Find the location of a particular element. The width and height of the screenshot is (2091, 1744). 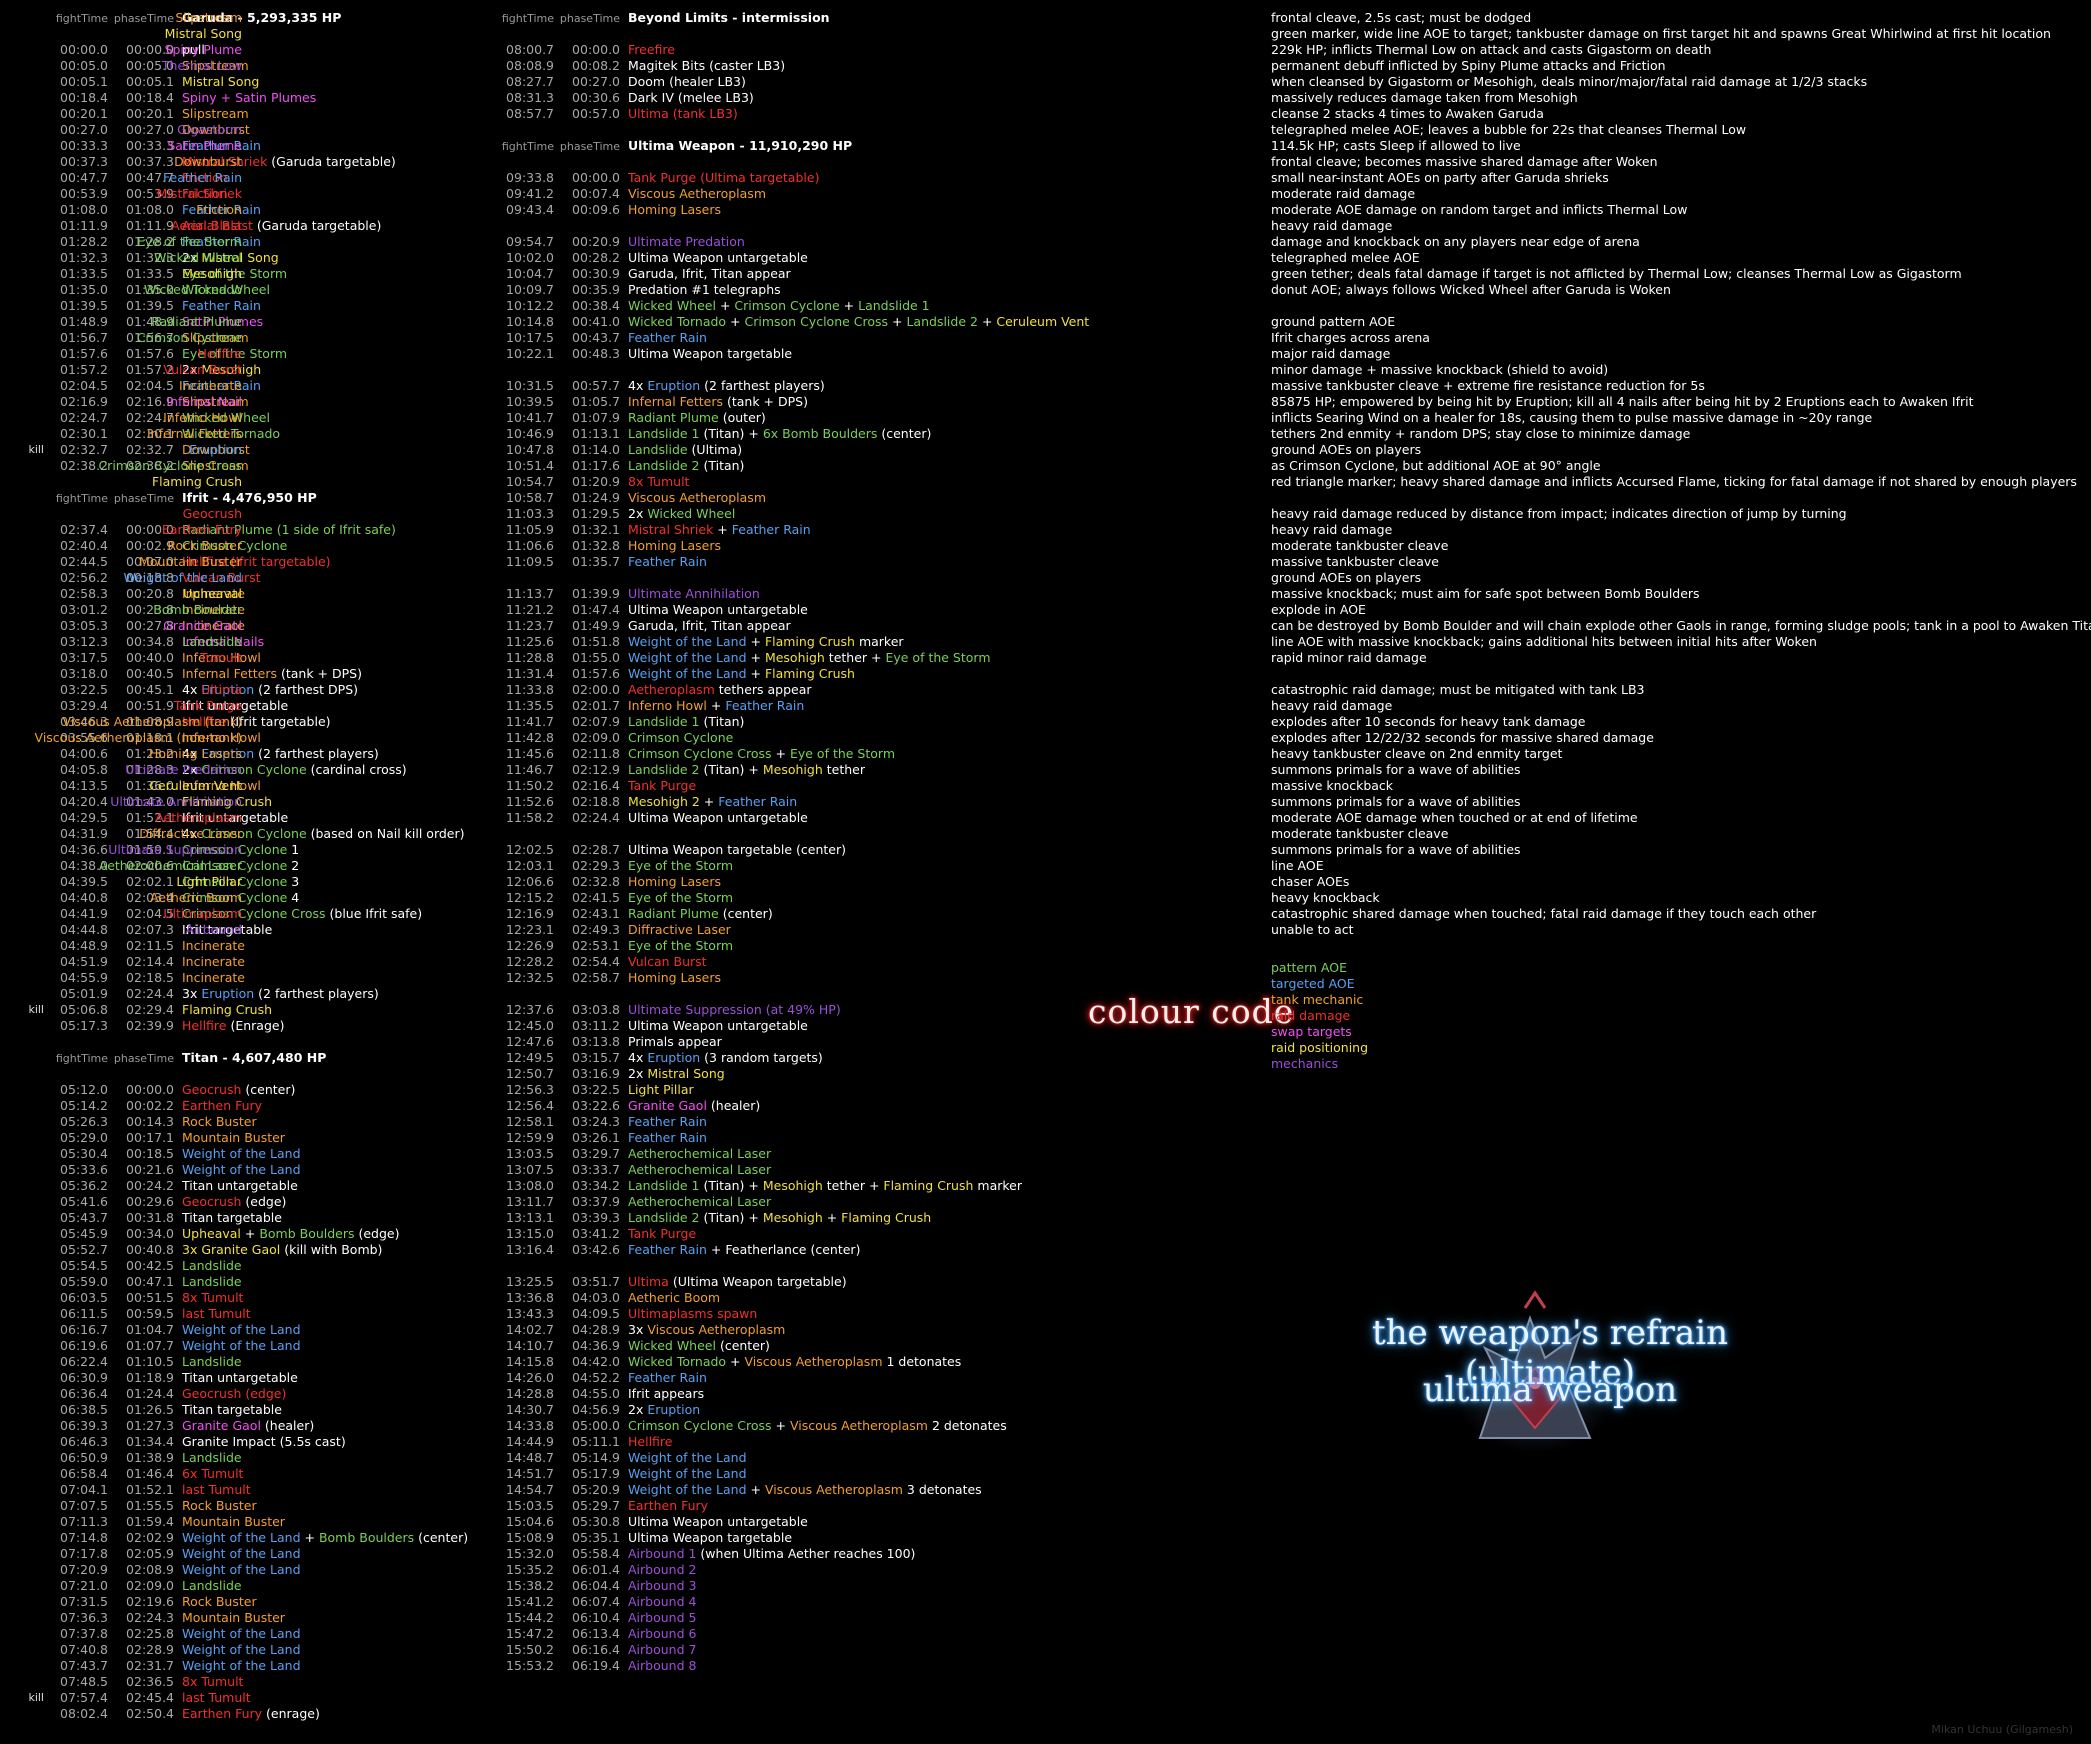

timeline-row: 11:41.7 02:07.9 Landslide 1 (Titan) is located at coordinates (791, 722).